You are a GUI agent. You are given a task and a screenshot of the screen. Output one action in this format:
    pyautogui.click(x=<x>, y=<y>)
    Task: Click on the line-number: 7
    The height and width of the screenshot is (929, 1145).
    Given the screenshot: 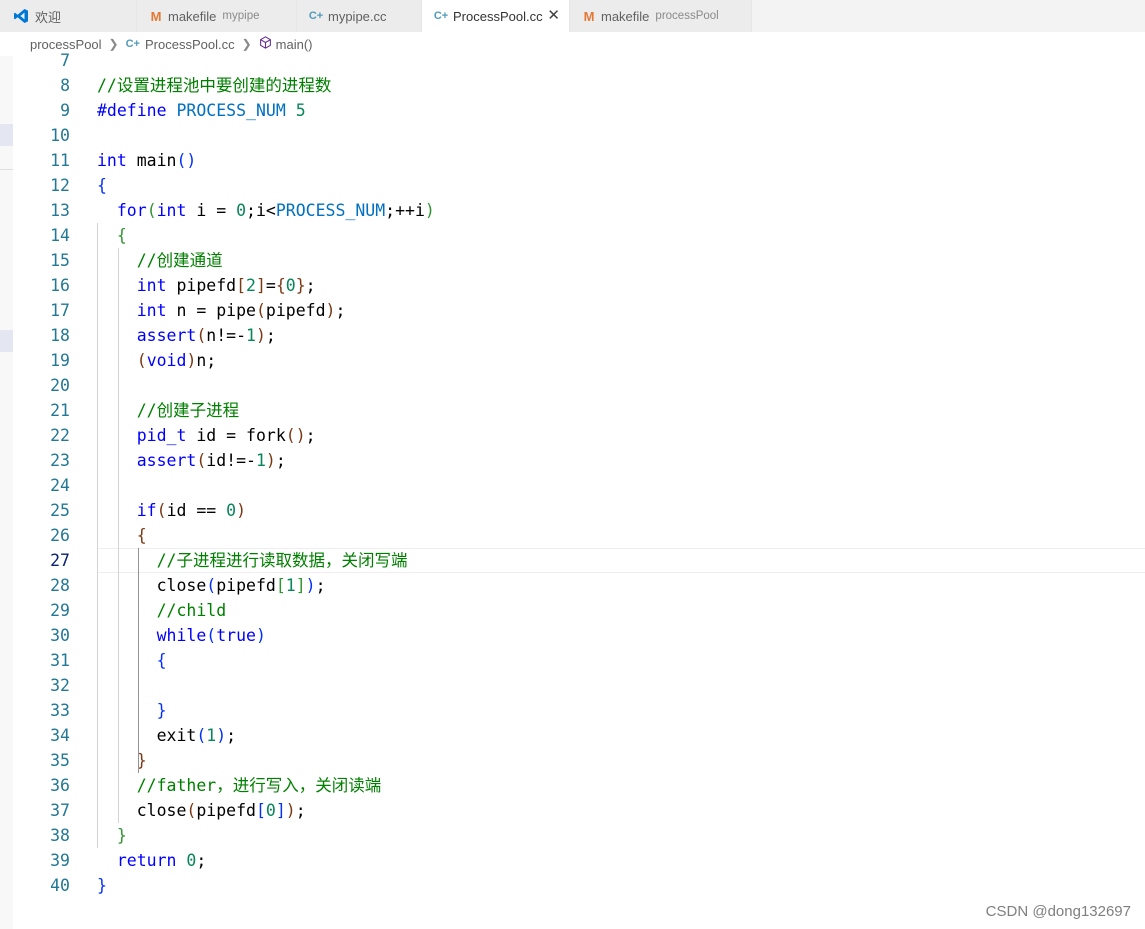 What is the action you would take?
    pyautogui.click(x=65, y=60)
    